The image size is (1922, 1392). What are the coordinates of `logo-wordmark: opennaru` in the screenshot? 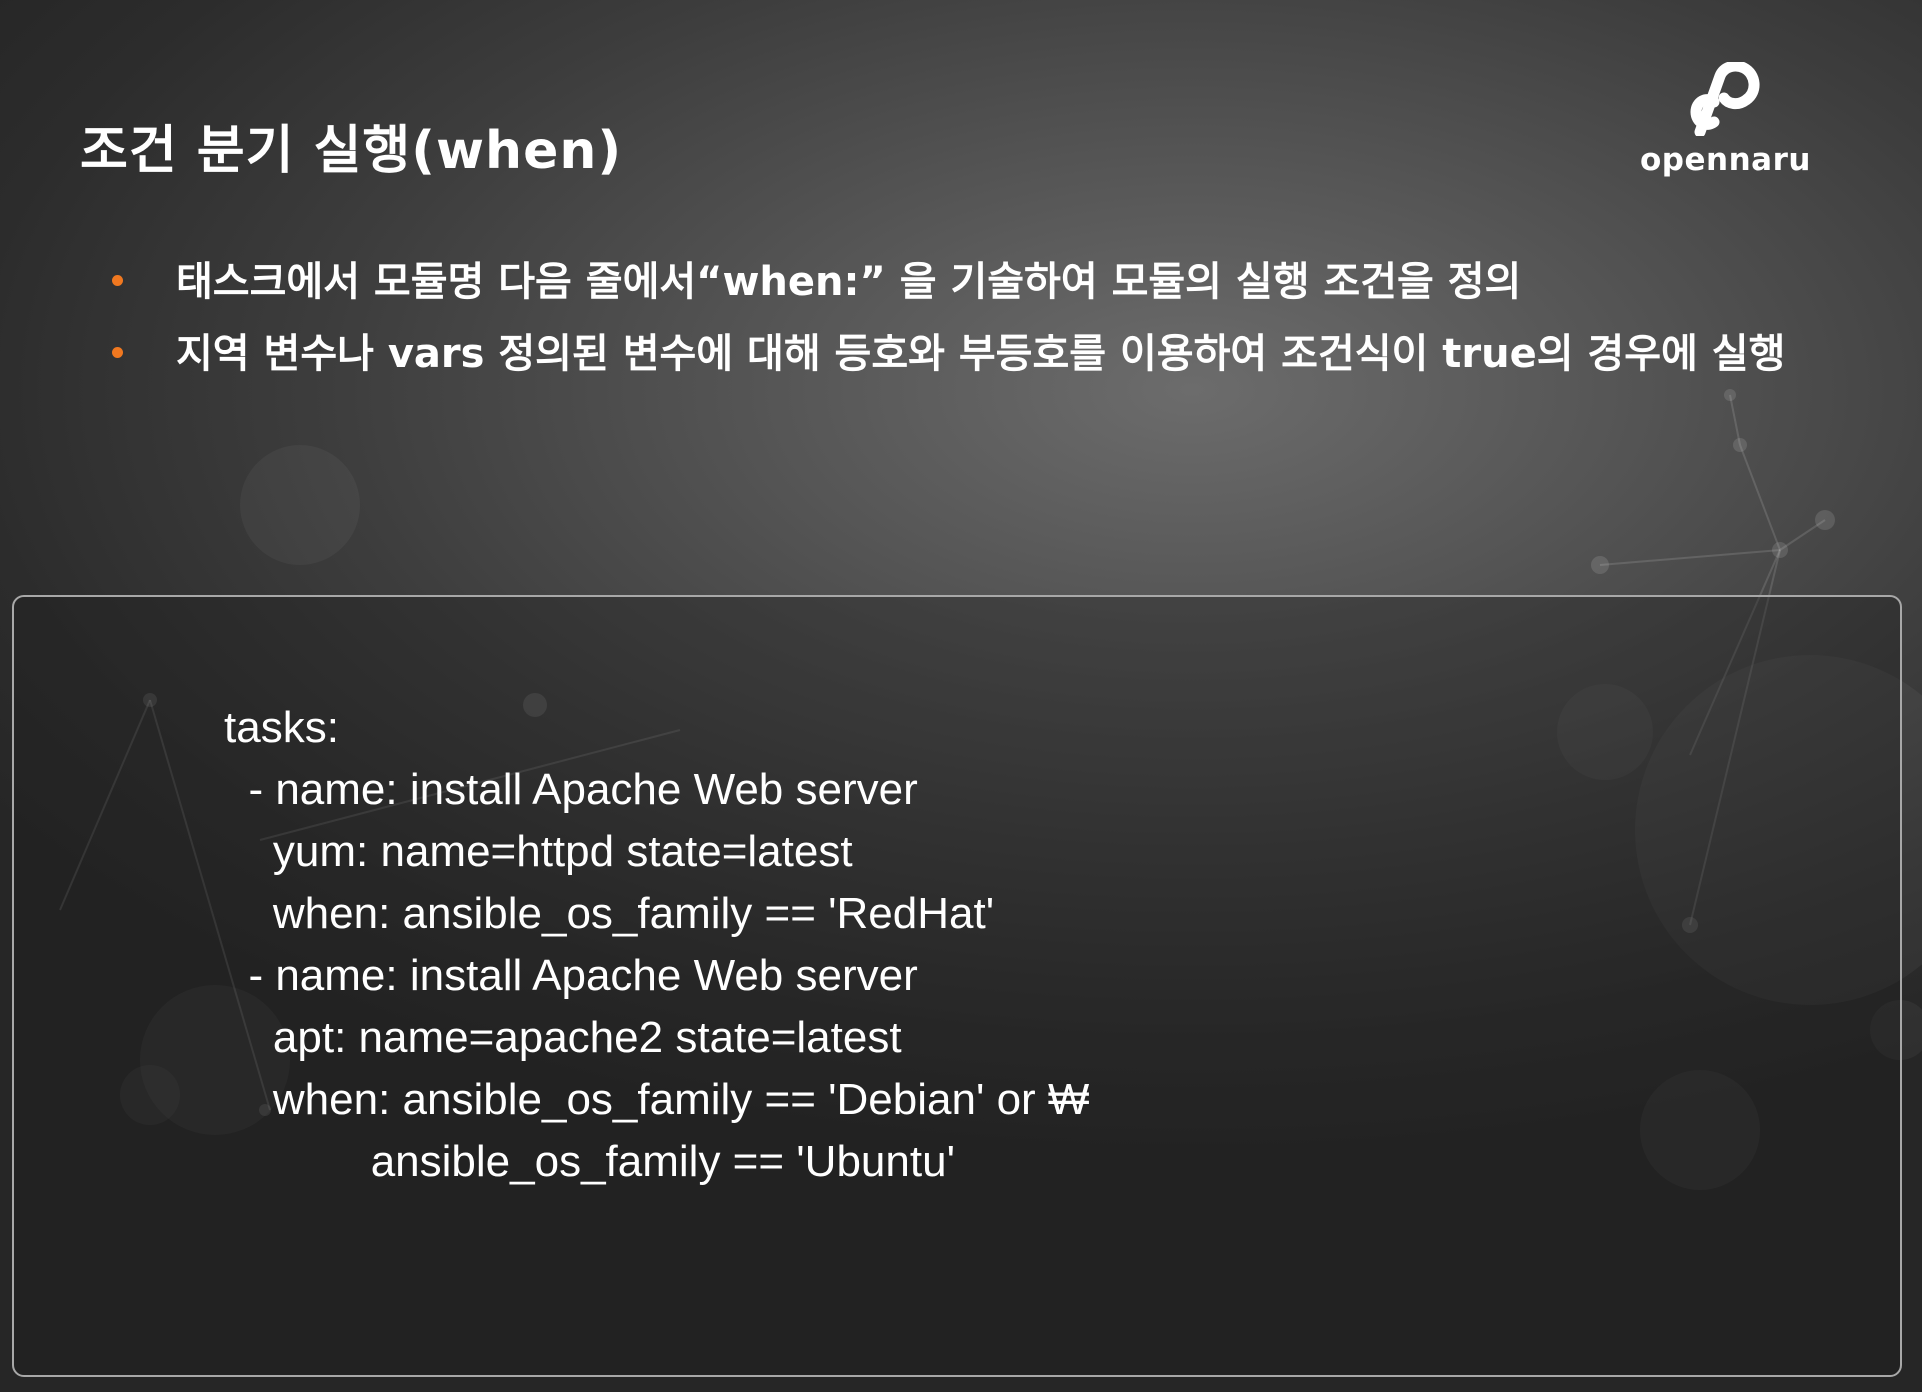 It's located at (1725, 160).